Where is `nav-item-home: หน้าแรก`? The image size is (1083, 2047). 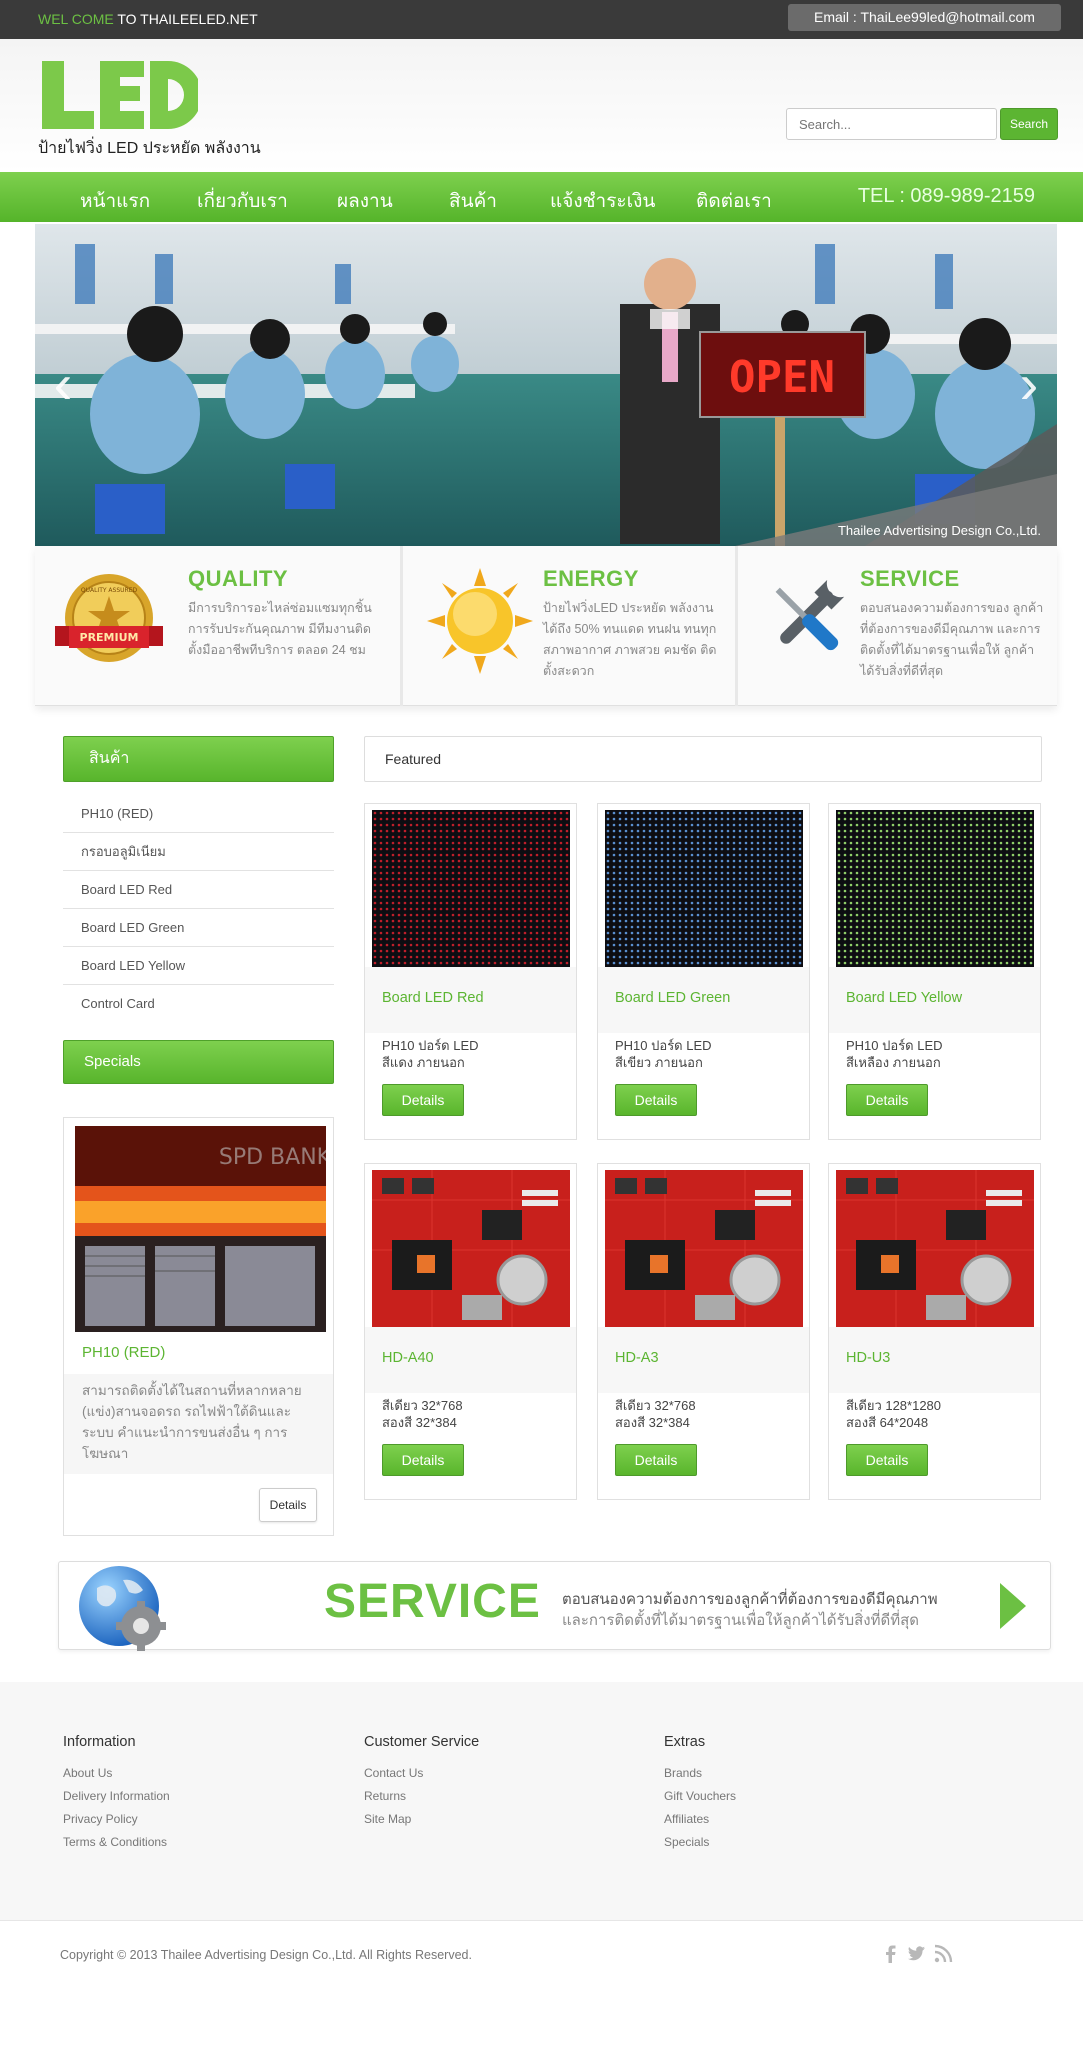
nav-item-home: หน้าแรก is located at coordinates (115, 201).